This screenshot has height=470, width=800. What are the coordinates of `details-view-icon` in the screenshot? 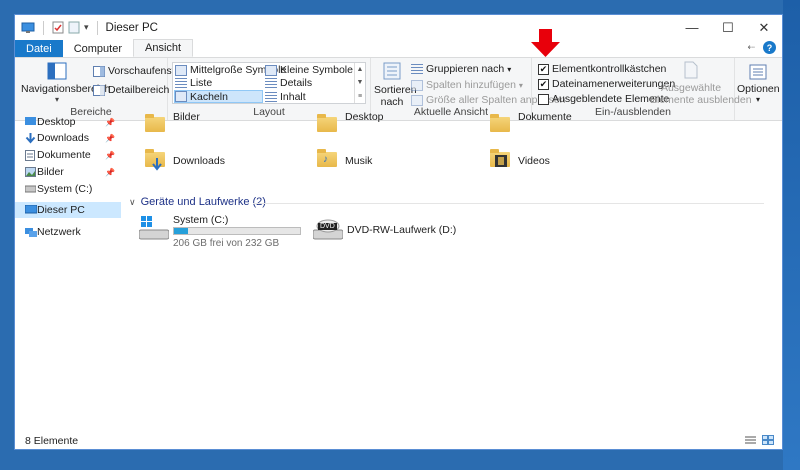 It's located at (750, 441).